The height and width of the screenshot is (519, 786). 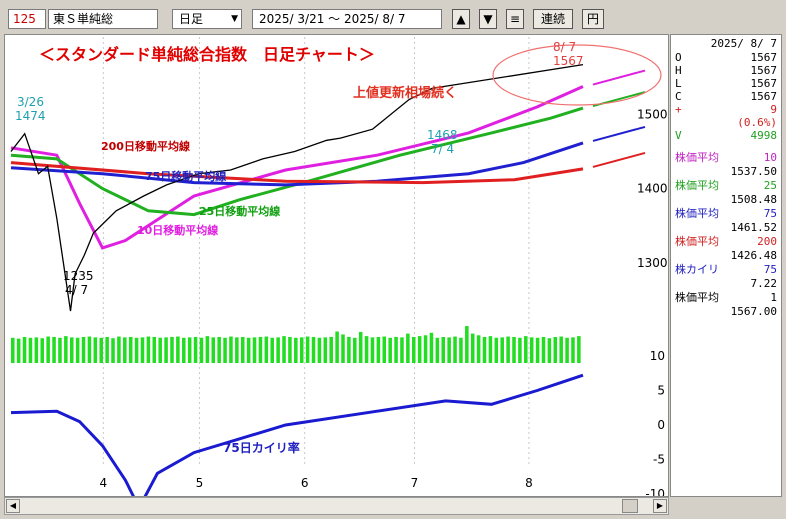 What do you see at coordinates (200, 483) in the screenshot?
I see `month-label: 5` at bounding box center [200, 483].